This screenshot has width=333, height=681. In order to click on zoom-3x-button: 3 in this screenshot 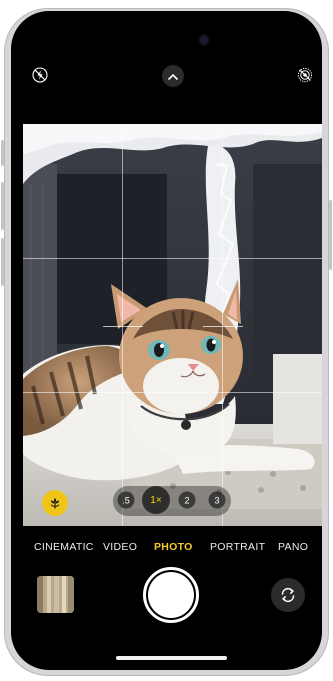, I will do `click(217, 500)`.